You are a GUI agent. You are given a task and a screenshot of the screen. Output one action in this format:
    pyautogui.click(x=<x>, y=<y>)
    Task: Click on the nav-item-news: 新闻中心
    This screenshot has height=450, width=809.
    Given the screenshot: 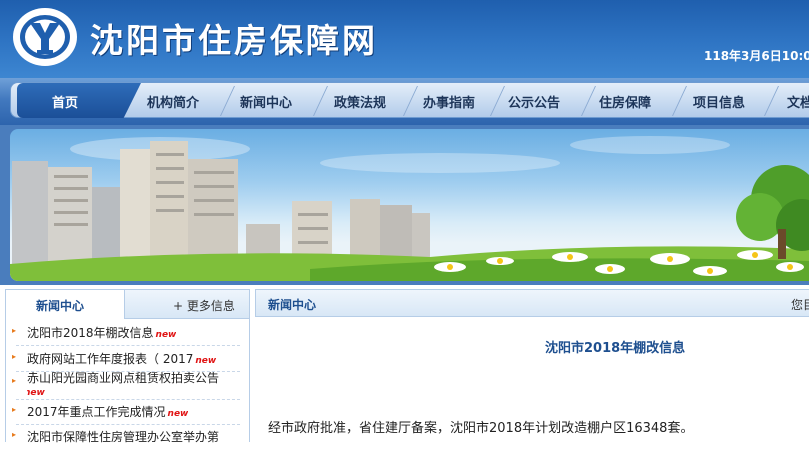 What is the action you would take?
    pyautogui.click(x=266, y=101)
    